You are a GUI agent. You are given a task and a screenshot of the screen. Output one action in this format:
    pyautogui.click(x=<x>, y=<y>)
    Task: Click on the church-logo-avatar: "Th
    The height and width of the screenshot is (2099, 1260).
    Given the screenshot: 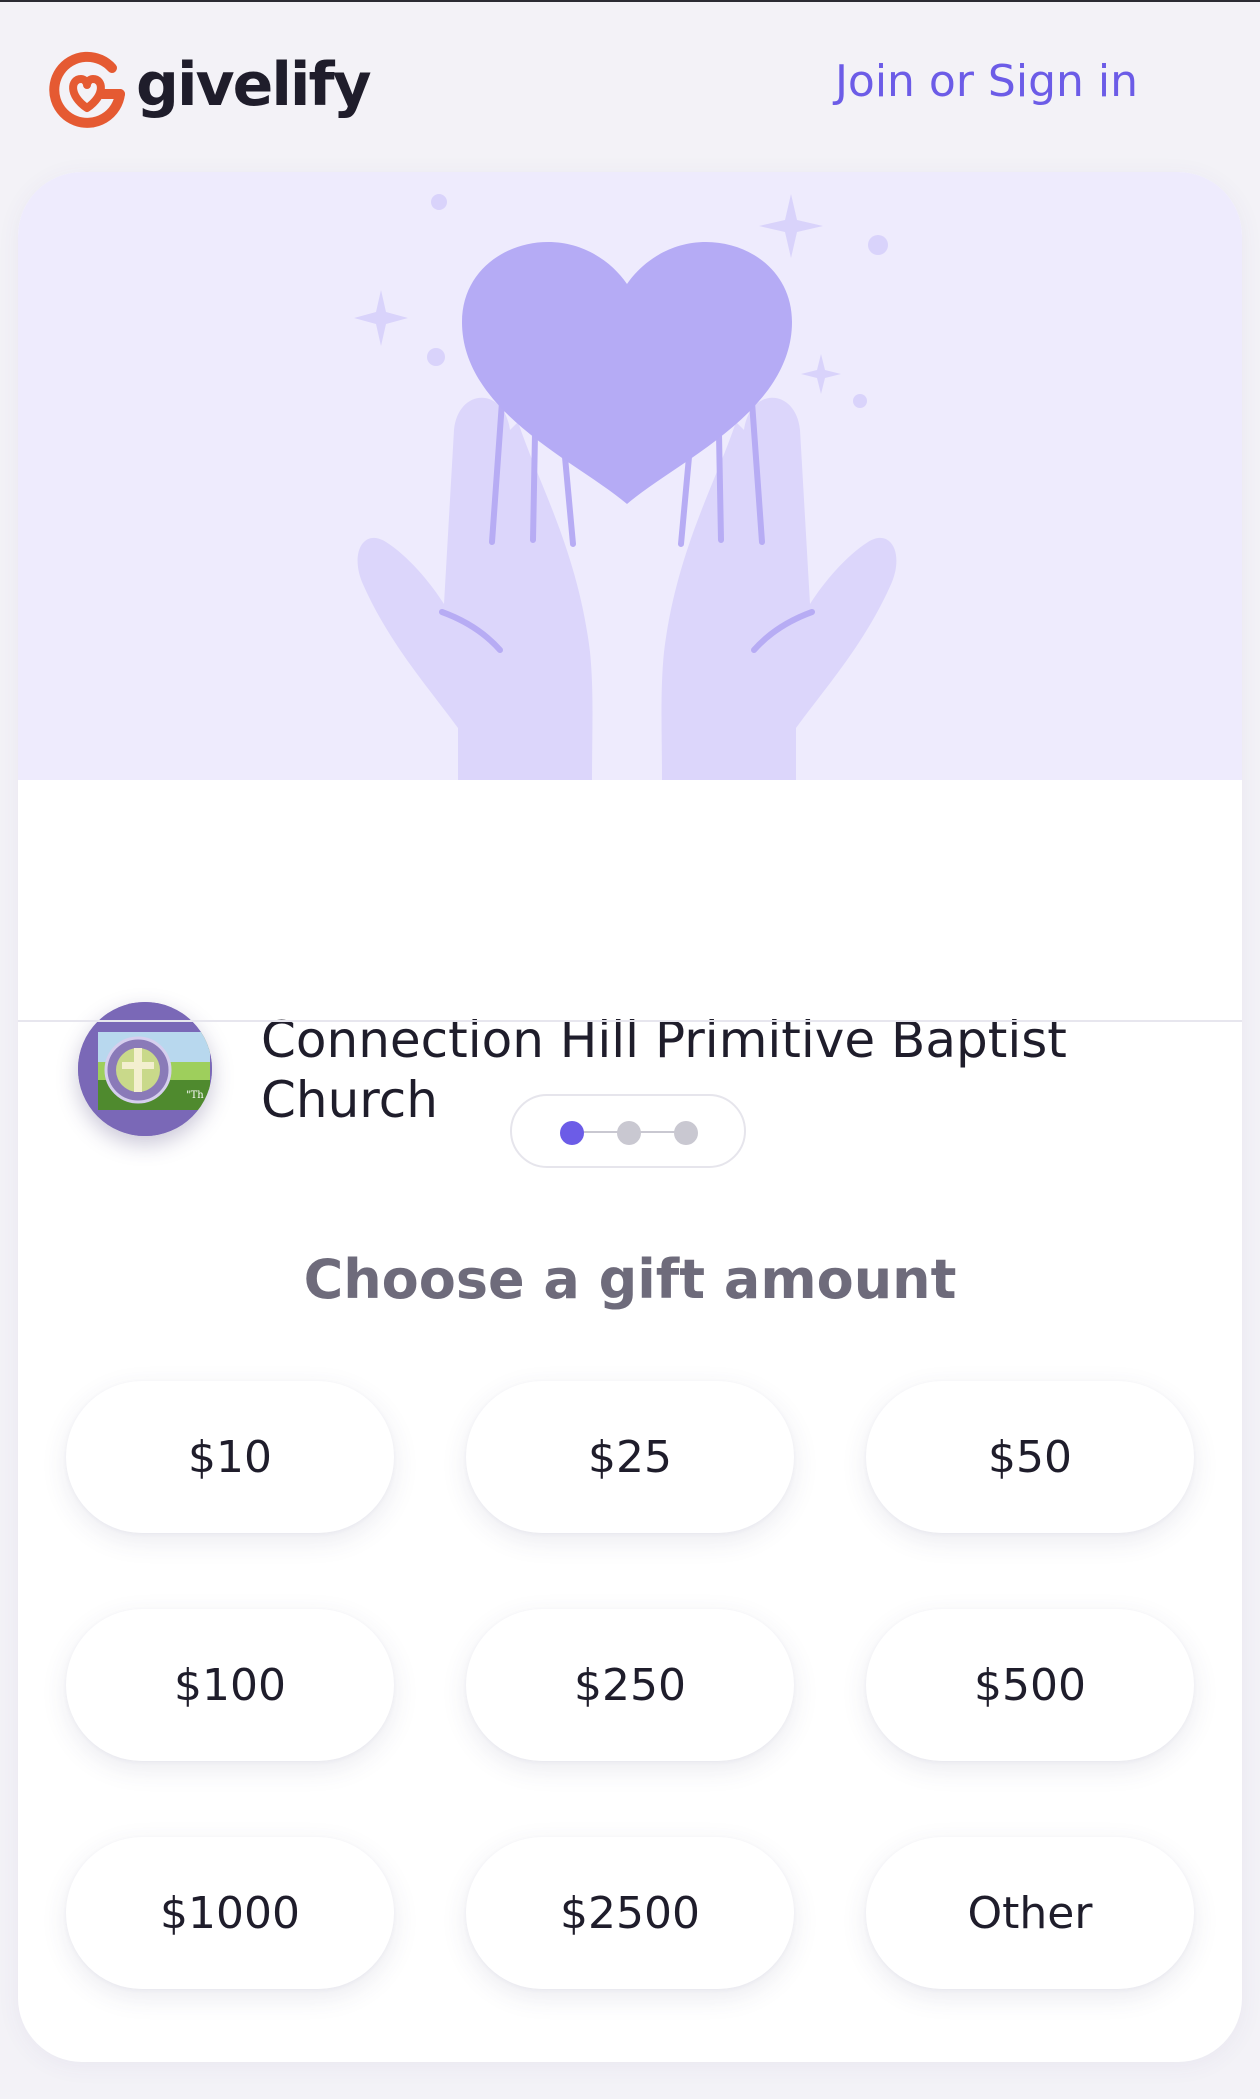 What is the action you would take?
    pyautogui.click(x=145, y=1069)
    